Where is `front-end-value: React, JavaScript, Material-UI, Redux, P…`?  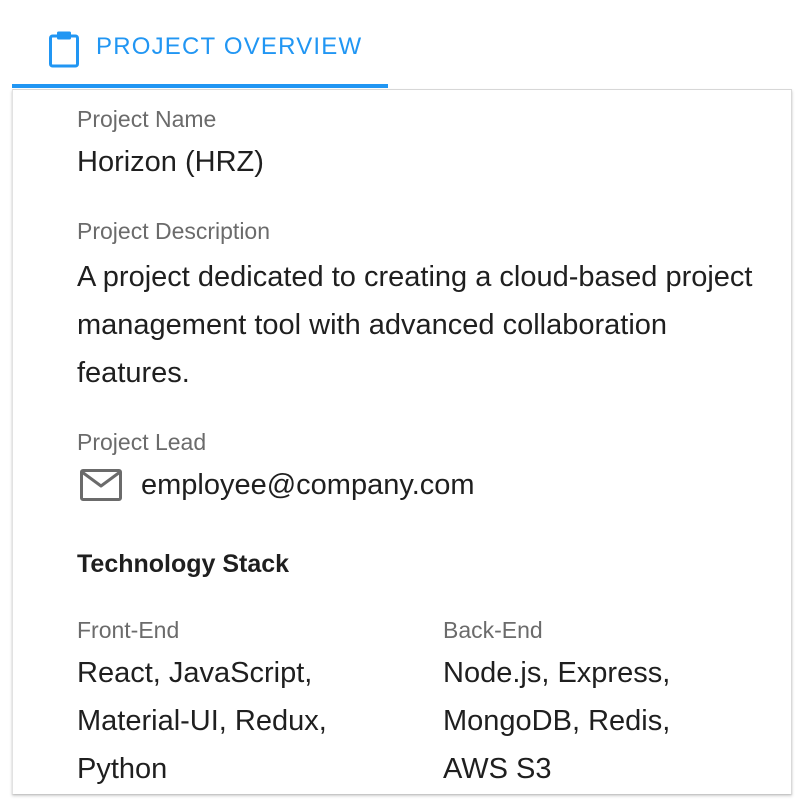
front-end-value: React, JavaScript, Material-UI, Redux, P… is located at coordinates (202, 721).